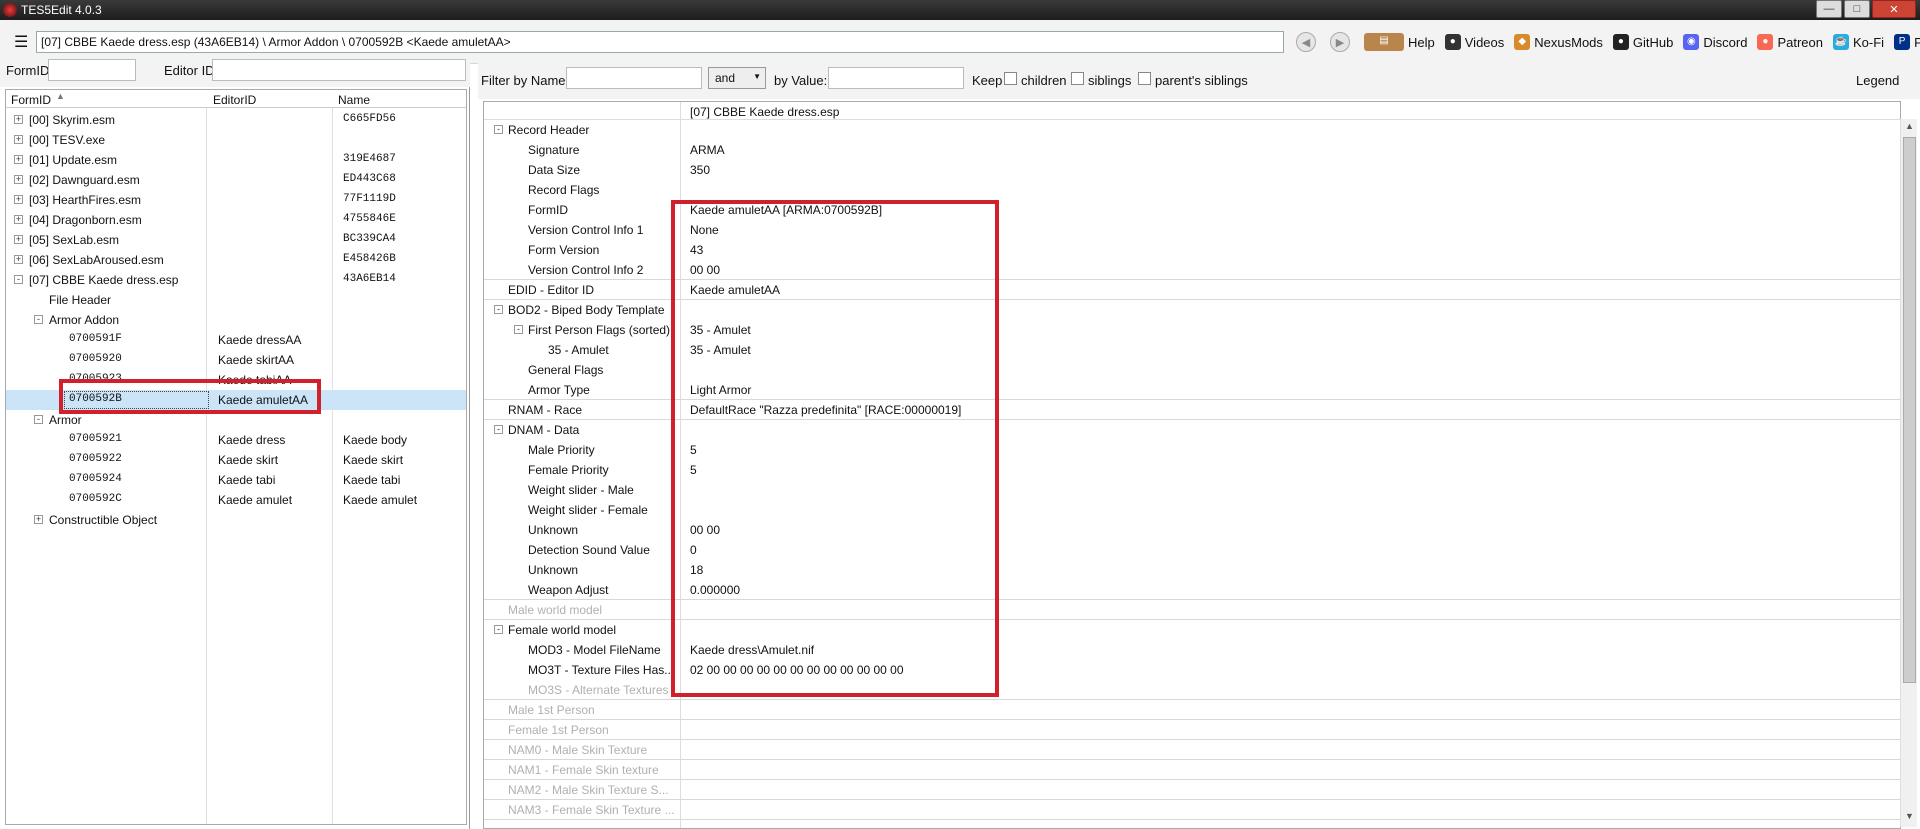 This screenshot has width=1920, height=829. What do you see at coordinates (236, 460) in the screenshot?
I see `tree-row: 07005922 Kaede skirt Kaede skirt` at bounding box center [236, 460].